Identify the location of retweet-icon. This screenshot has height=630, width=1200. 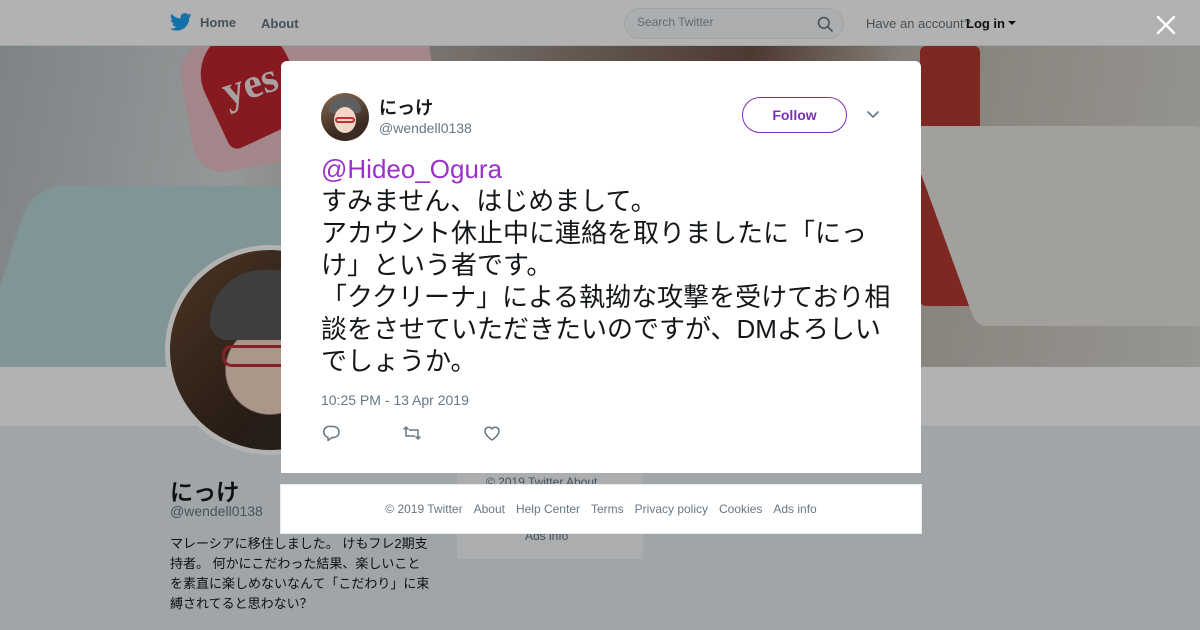
(412, 433).